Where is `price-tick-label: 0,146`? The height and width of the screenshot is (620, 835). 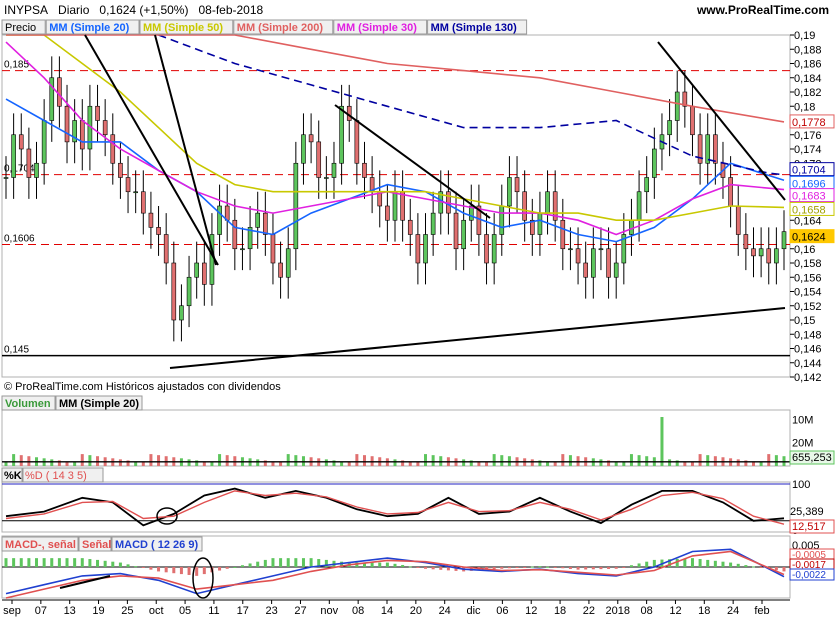 price-tick-label: 0,146 is located at coordinates (808, 350).